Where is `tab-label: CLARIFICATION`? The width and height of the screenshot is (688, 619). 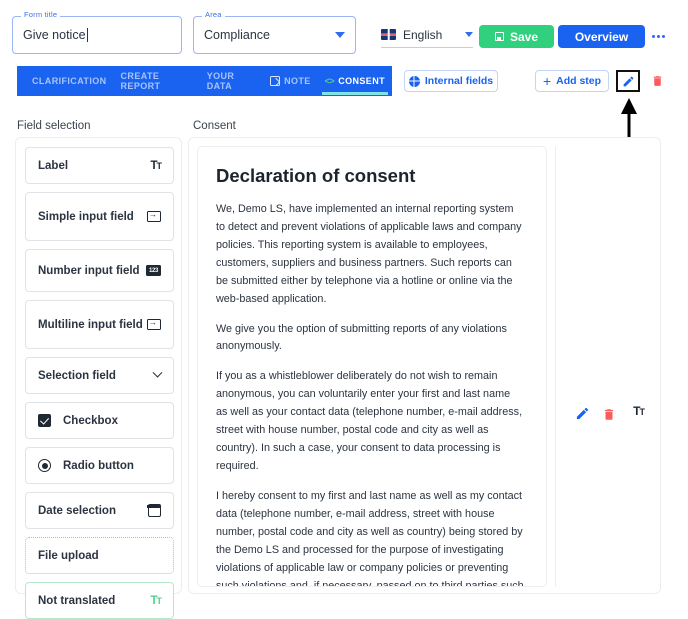 tab-label: CLARIFICATION is located at coordinates (69, 81).